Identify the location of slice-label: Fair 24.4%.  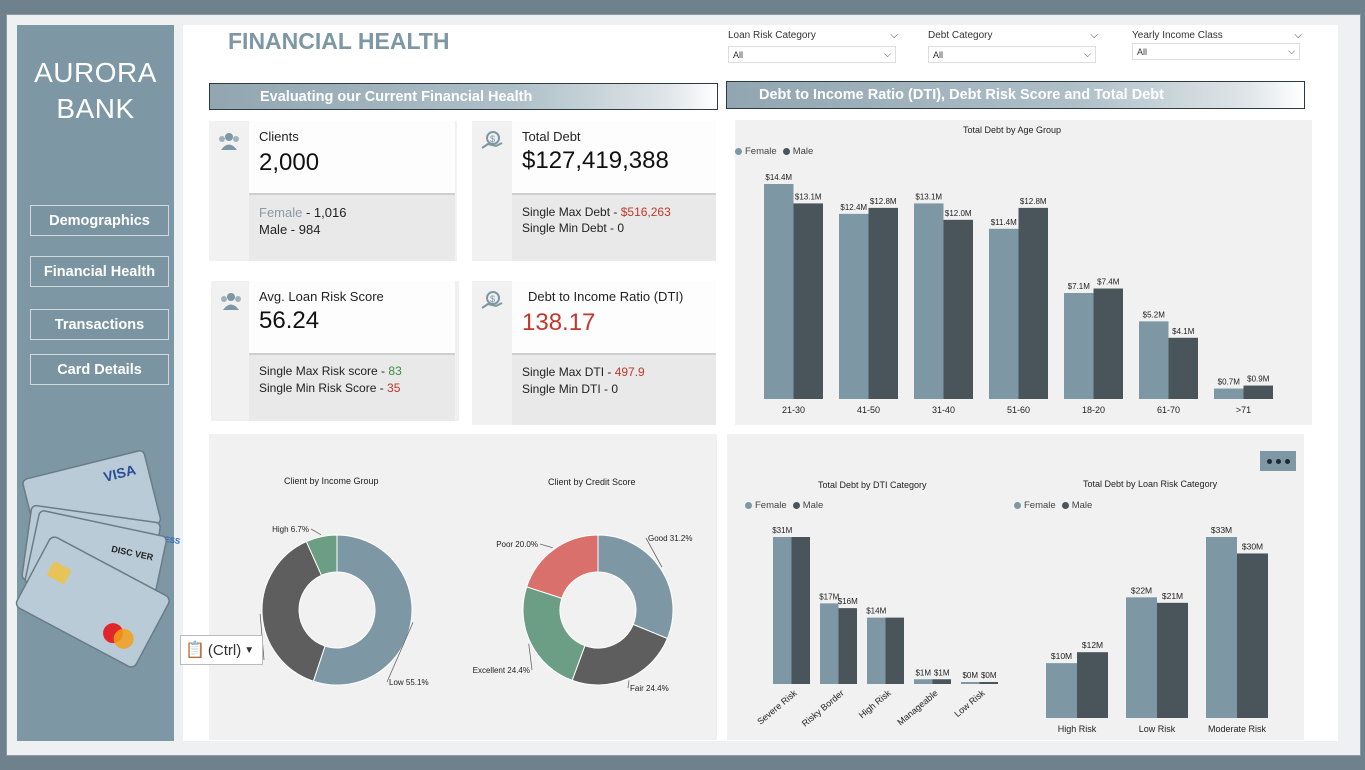
(649, 688).